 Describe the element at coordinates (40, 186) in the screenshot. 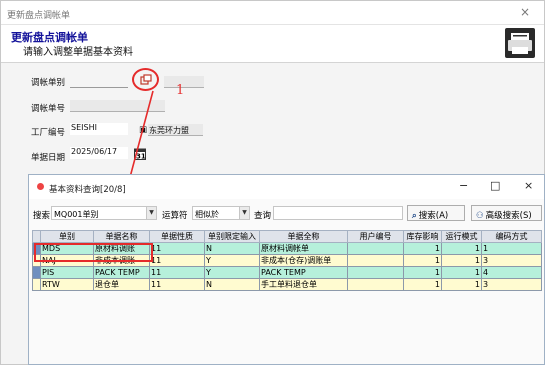

I see `app-icon` at that location.